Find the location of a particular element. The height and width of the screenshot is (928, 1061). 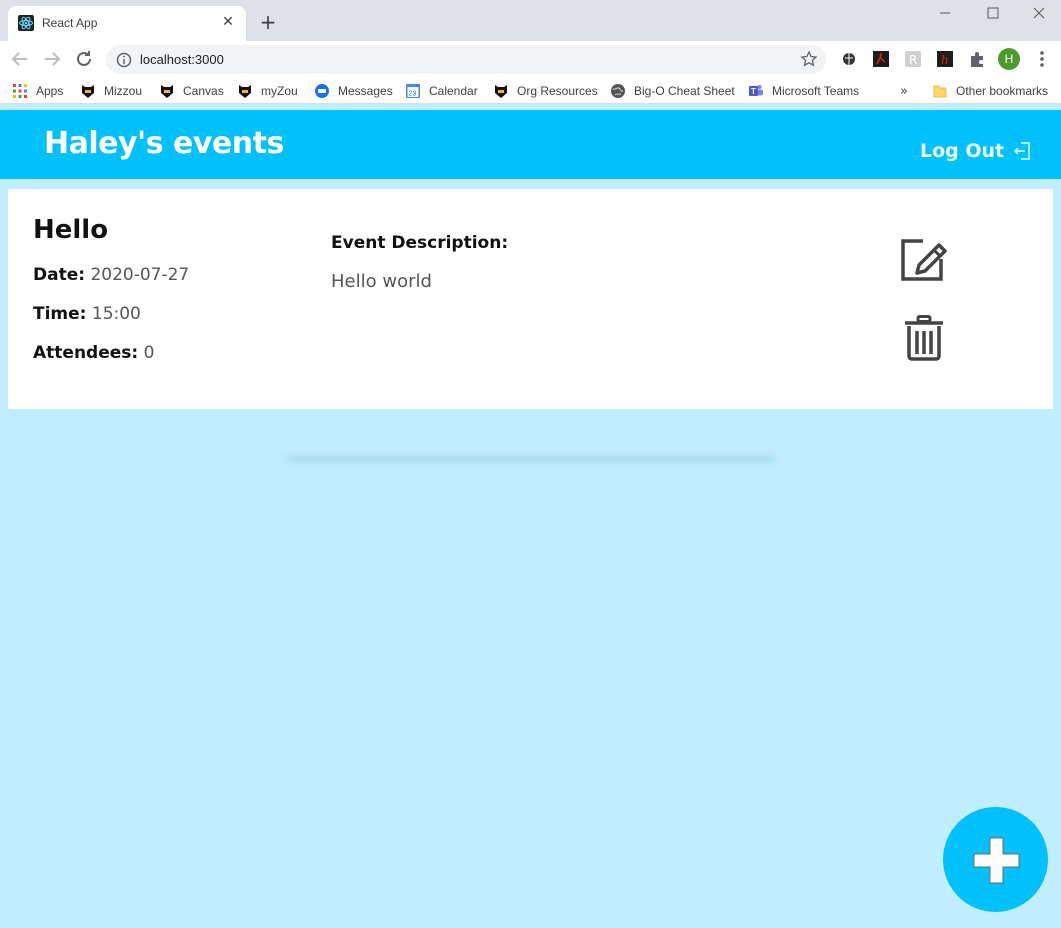

bookmark-label: Apps is located at coordinates (50, 91).